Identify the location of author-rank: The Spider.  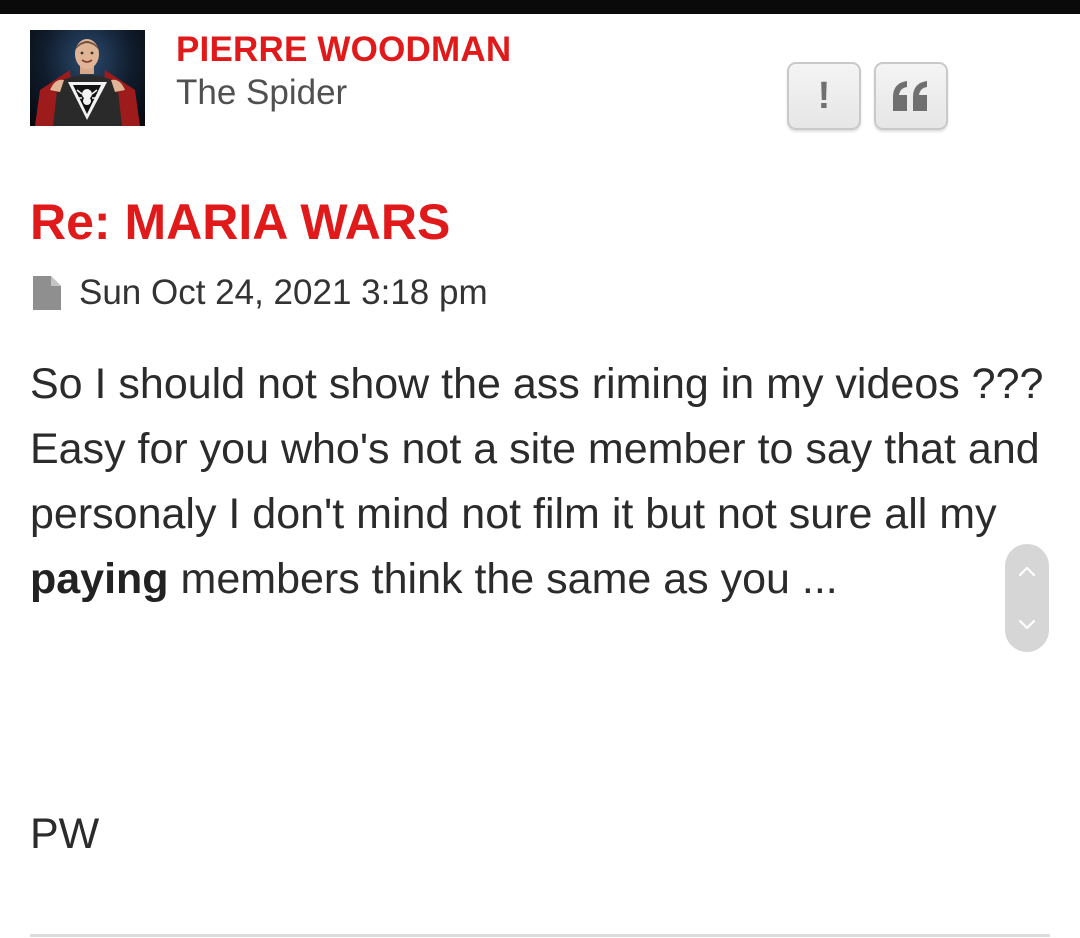
(262, 92).